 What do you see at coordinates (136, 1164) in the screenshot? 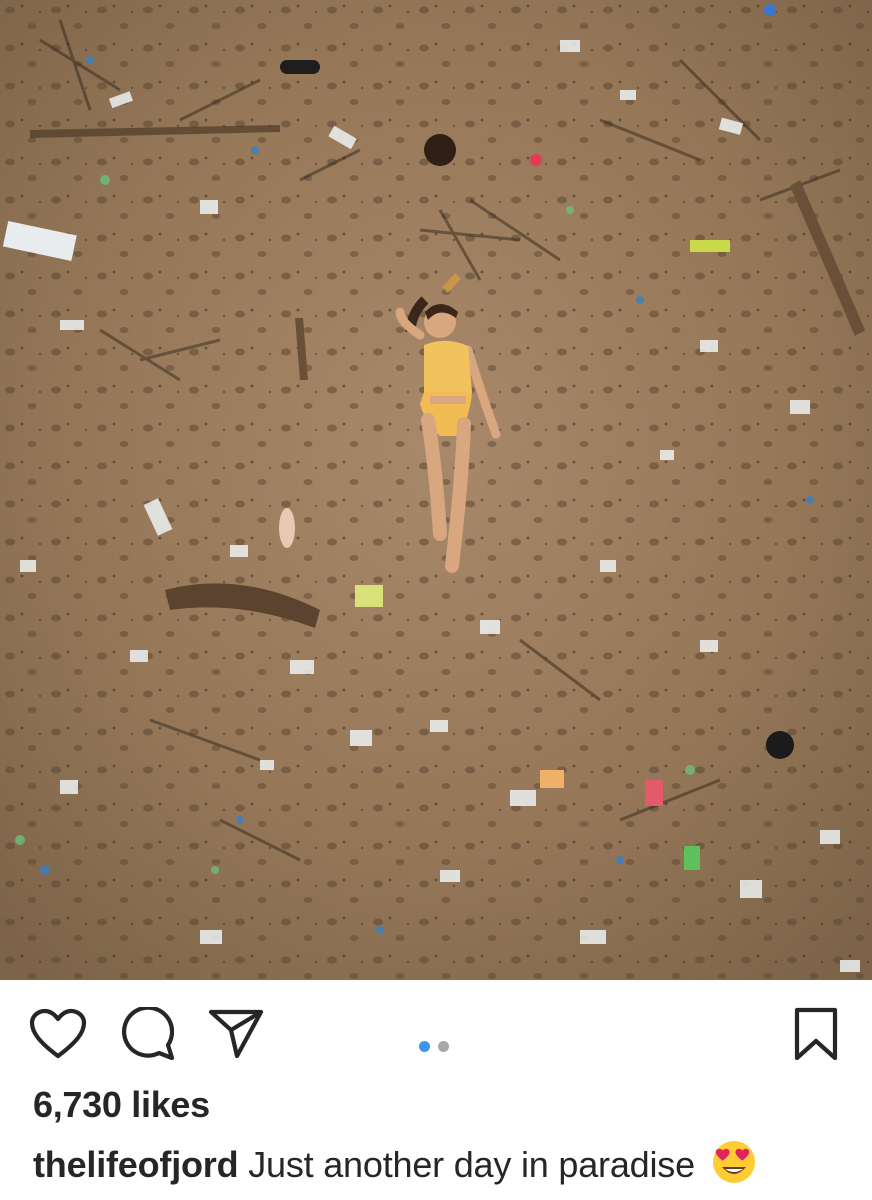
I see `caption-username: thelifeofjord` at bounding box center [136, 1164].